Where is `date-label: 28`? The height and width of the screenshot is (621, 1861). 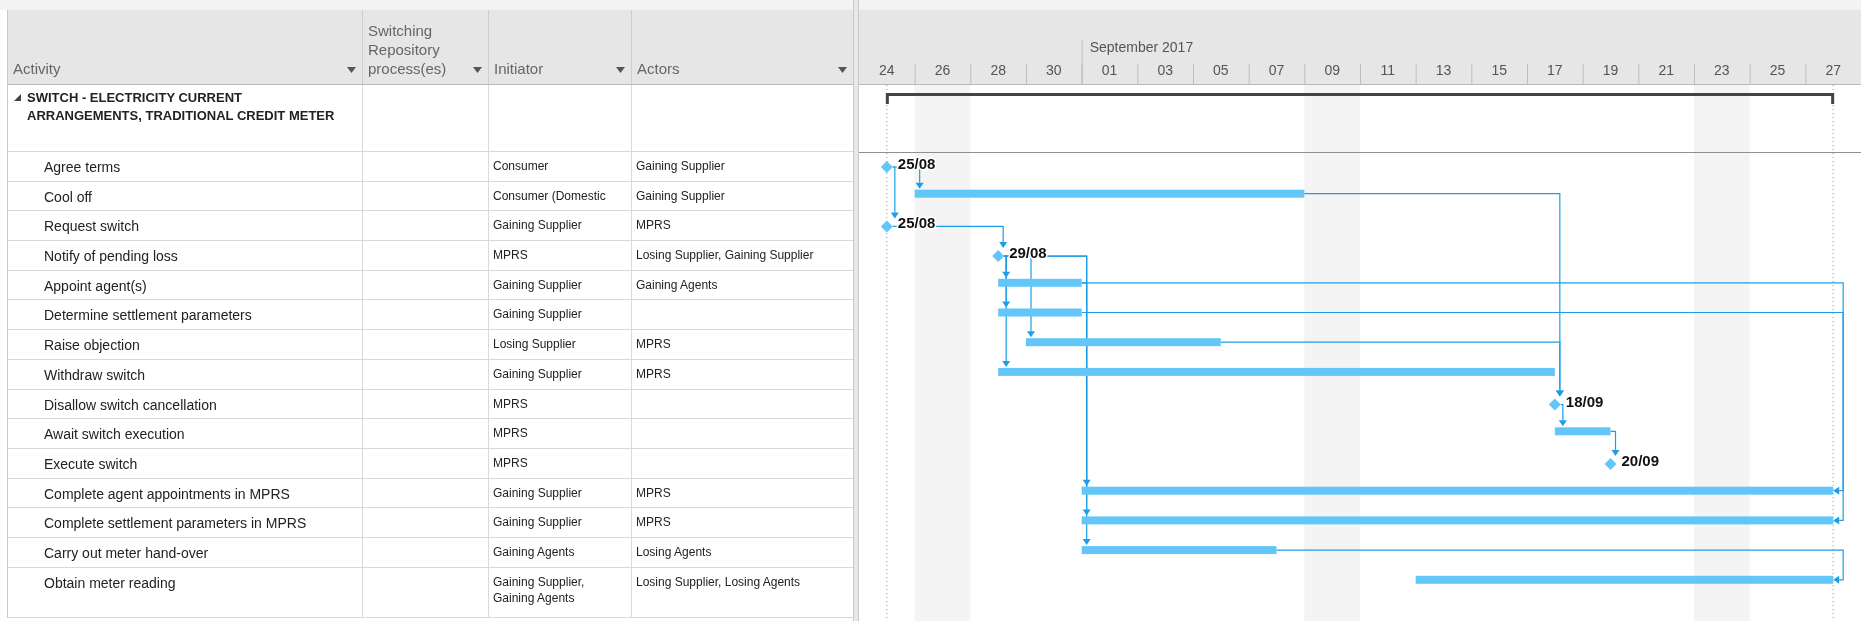 date-label: 28 is located at coordinates (998, 70).